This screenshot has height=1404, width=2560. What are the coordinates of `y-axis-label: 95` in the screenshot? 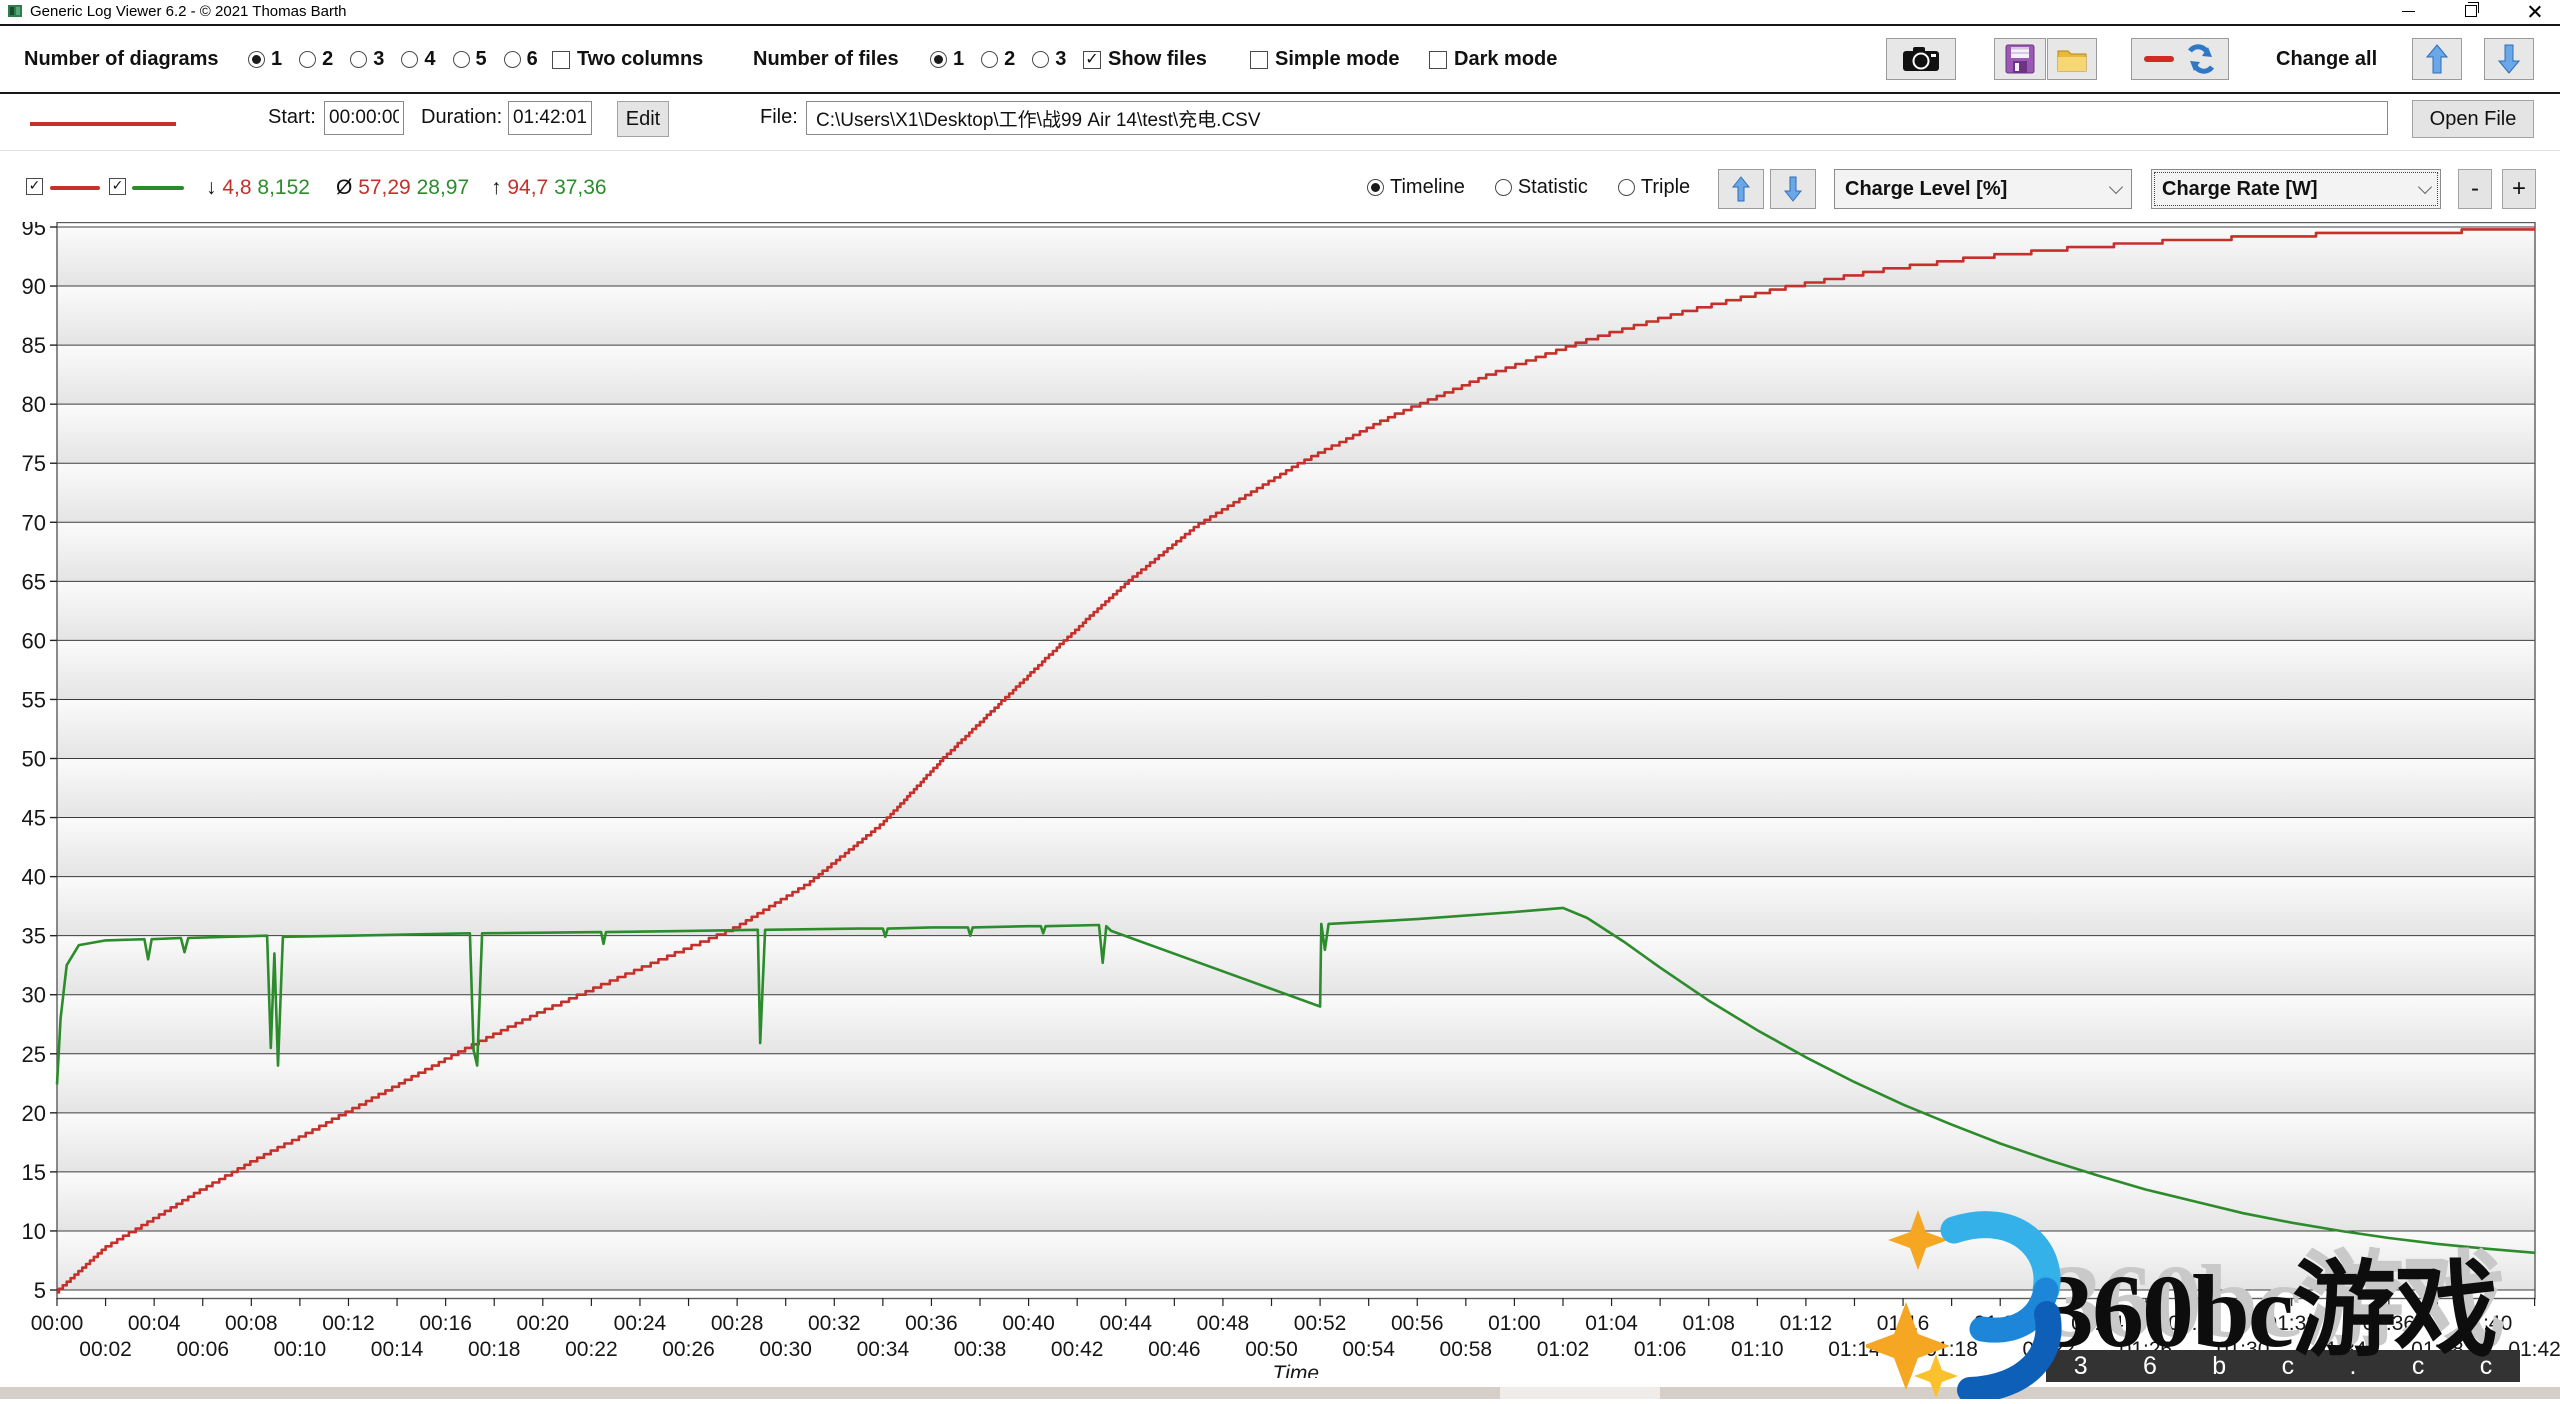 It's located at (34, 231).